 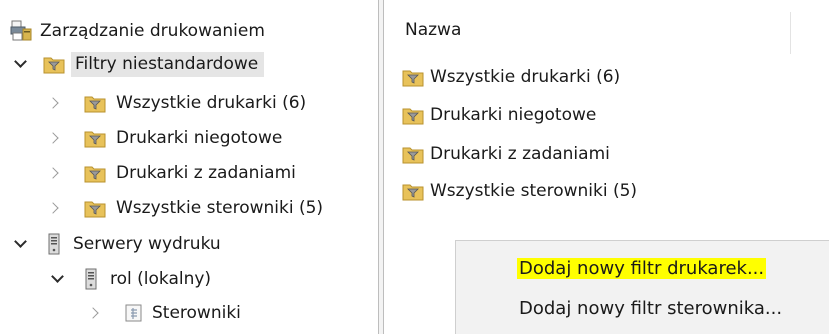 What do you see at coordinates (525, 77) in the screenshot?
I see `list-item-label: Wszystkie drukarki (6)` at bounding box center [525, 77].